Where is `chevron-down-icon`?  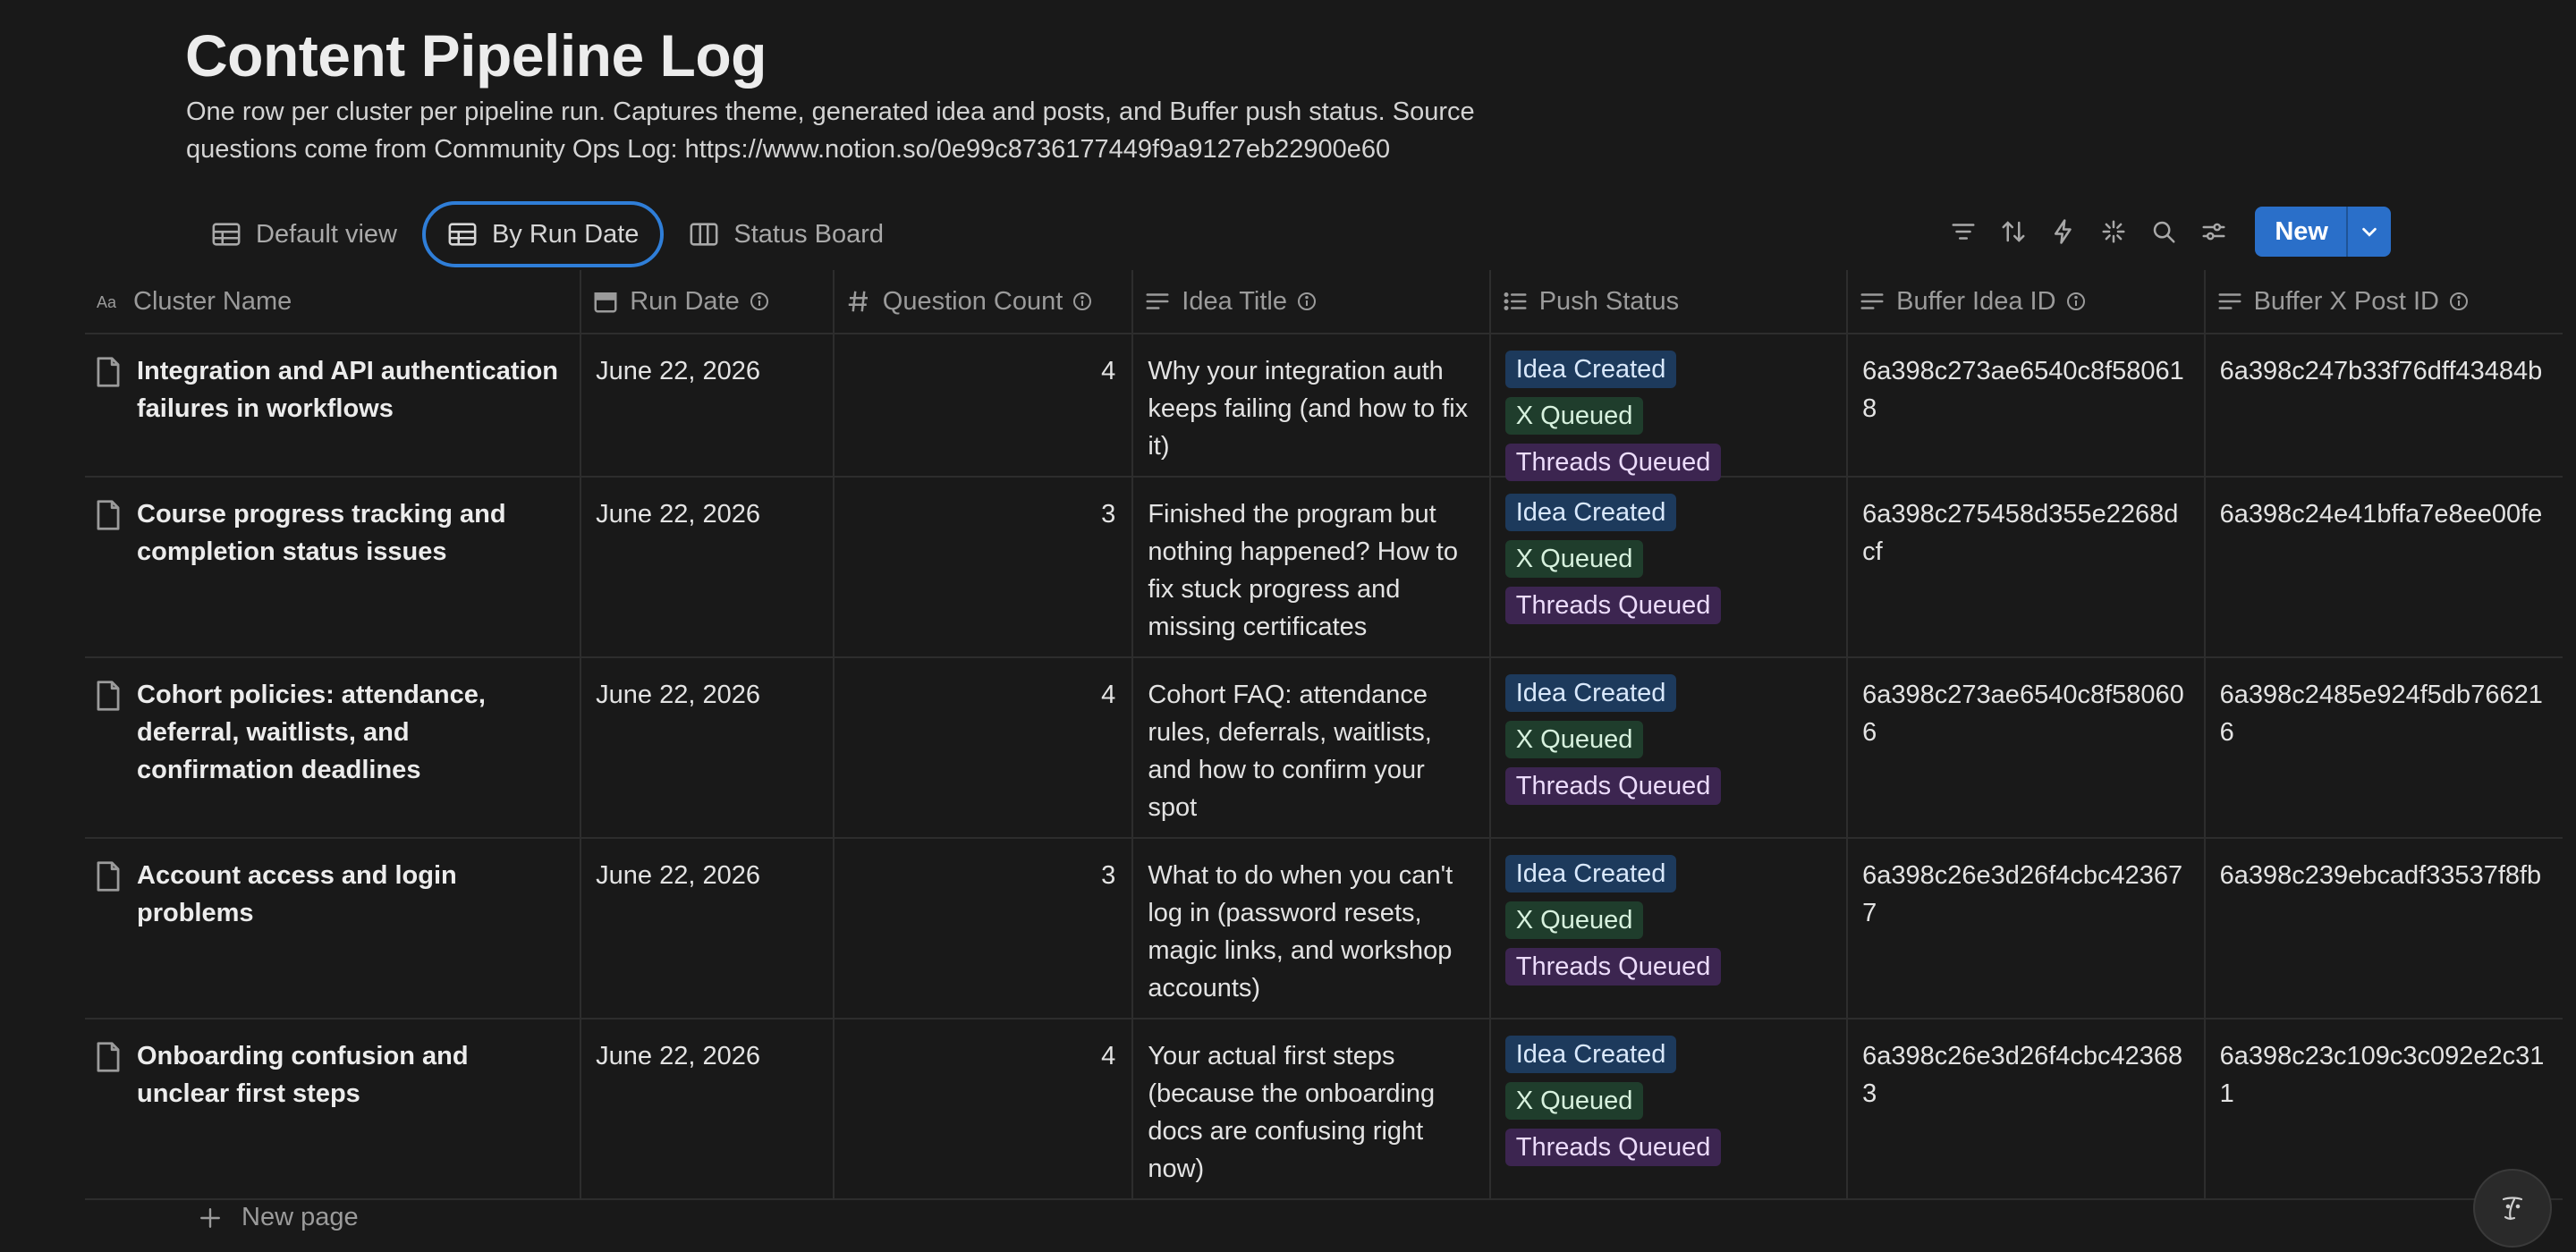 chevron-down-icon is located at coordinates (2369, 232).